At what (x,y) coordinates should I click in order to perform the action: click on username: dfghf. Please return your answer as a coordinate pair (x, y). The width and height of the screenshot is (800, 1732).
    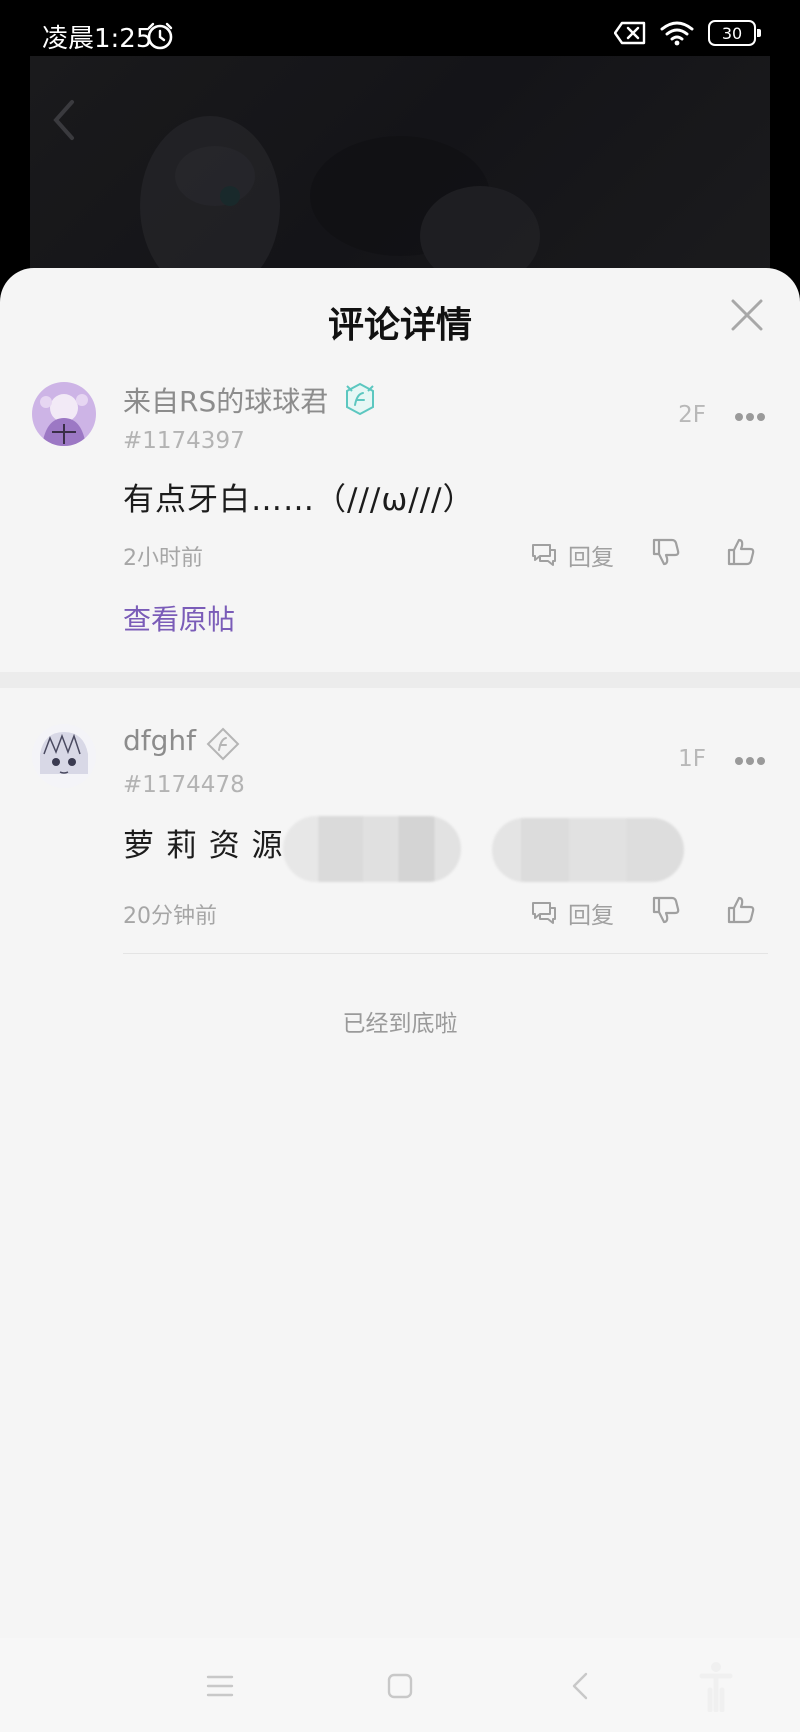
    Looking at the image, I should click on (159, 740).